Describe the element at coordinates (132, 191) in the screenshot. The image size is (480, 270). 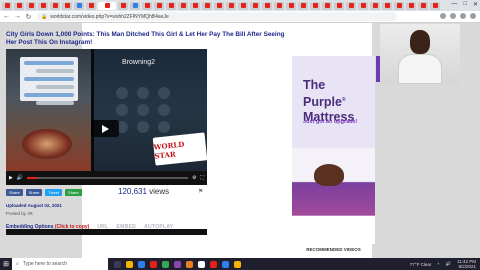
I see `view-count-number: 120,631` at that location.